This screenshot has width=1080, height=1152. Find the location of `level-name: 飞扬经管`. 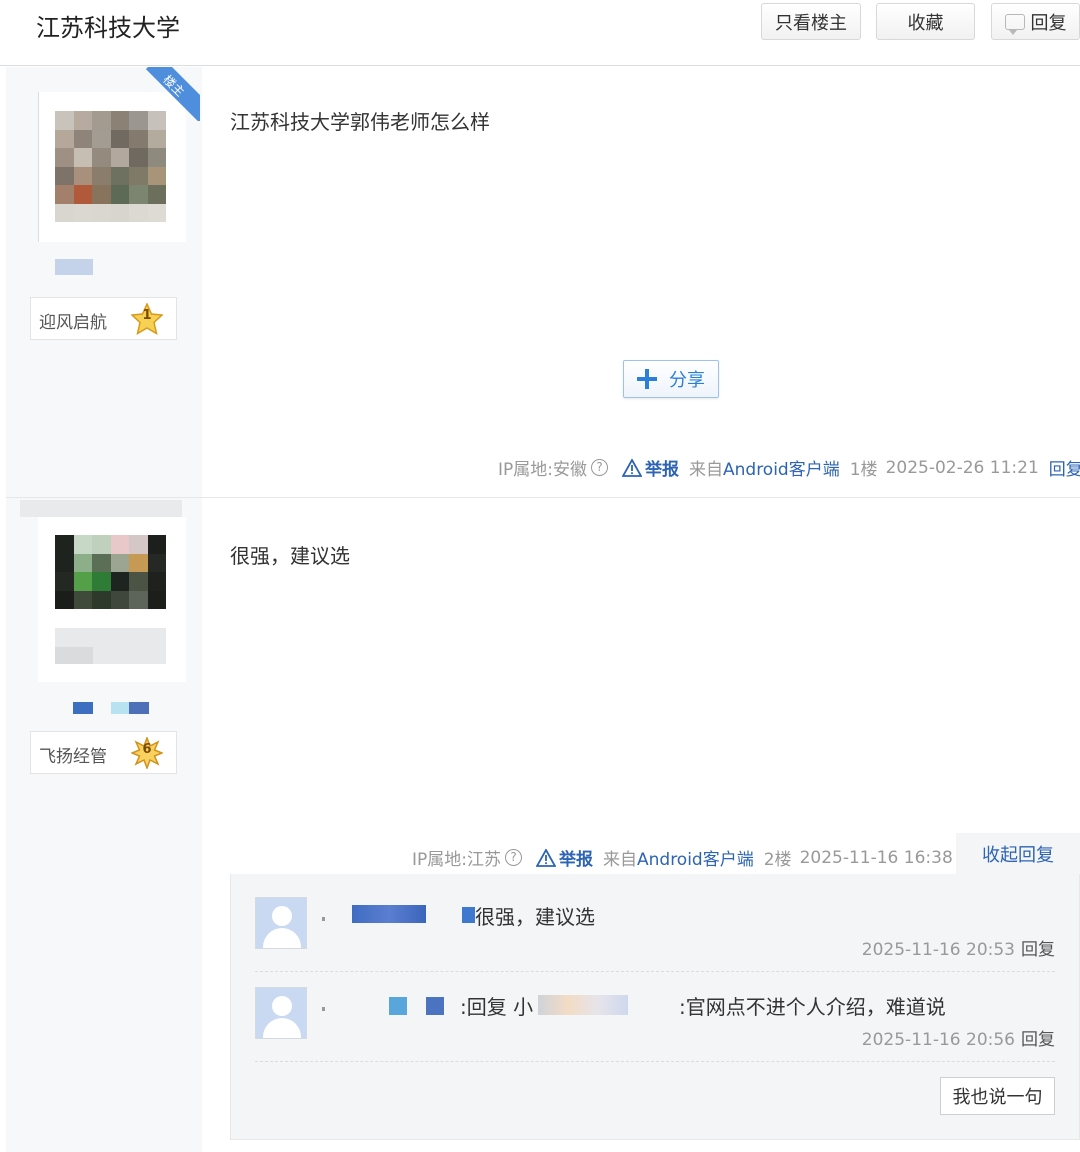

level-name: 飞扬经管 is located at coordinates (73, 757).